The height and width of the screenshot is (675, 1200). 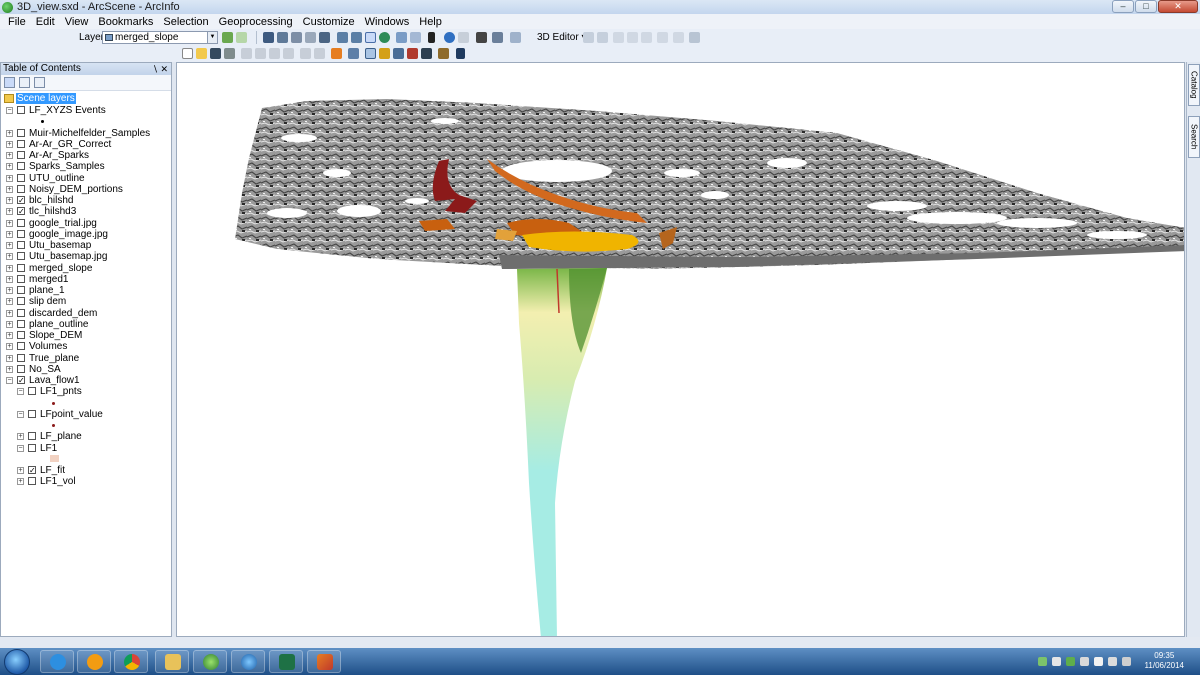 I want to click on toc-layer-label: Lava_flow1, so click(x=54, y=380).